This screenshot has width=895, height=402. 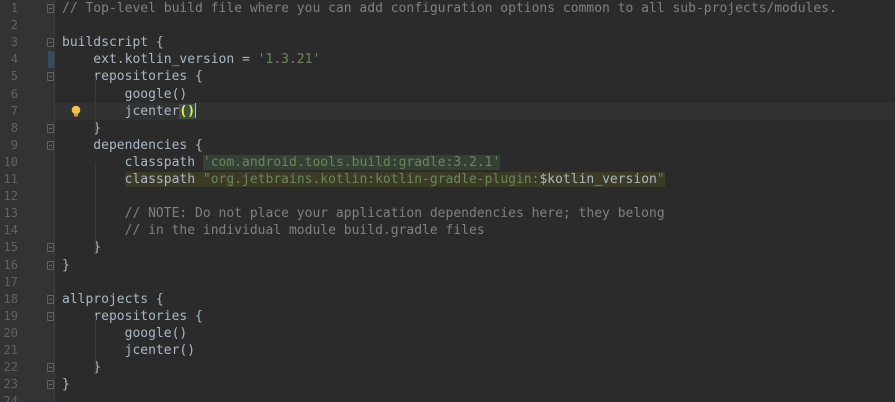 What do you see at coordinates (447, 247) in the screenshot?
I see `code-line: 15 }` at bounding box center [447, 247].